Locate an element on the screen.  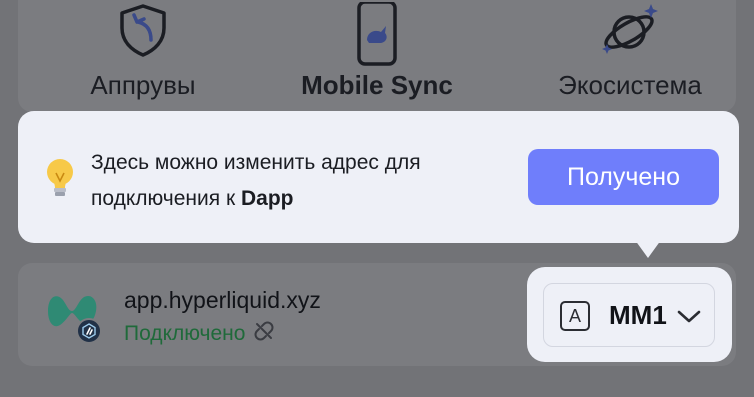
action-mobile-sync: Mobile Sync is located at coordinates (377, 56).